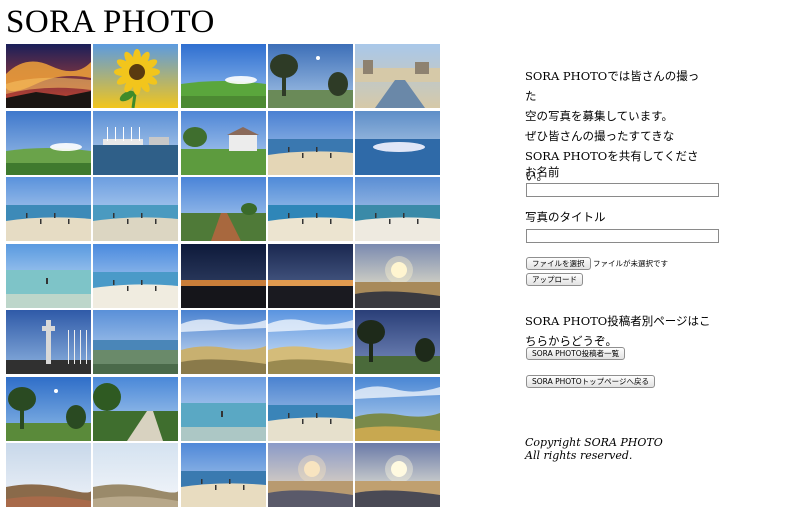  Describe the element at coordinates (571, 341) in the screenshot. I see `poster-text-line: ちらからどうぞ。` at that location.